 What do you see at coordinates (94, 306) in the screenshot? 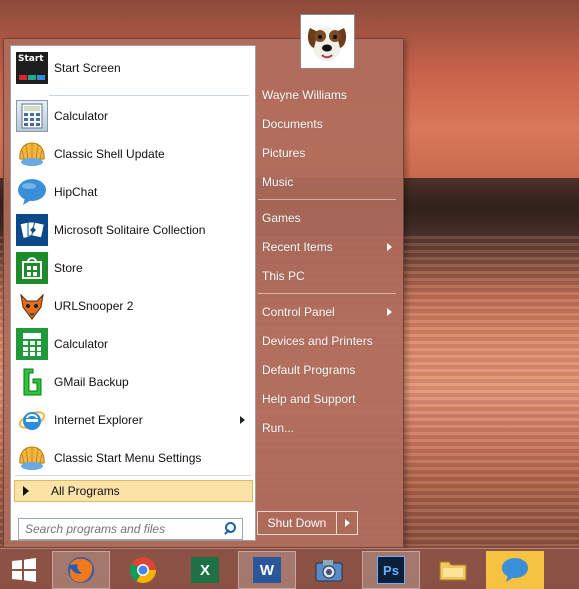
I see `program-label: URLSnooper 2` at bounding box center [94, 306].